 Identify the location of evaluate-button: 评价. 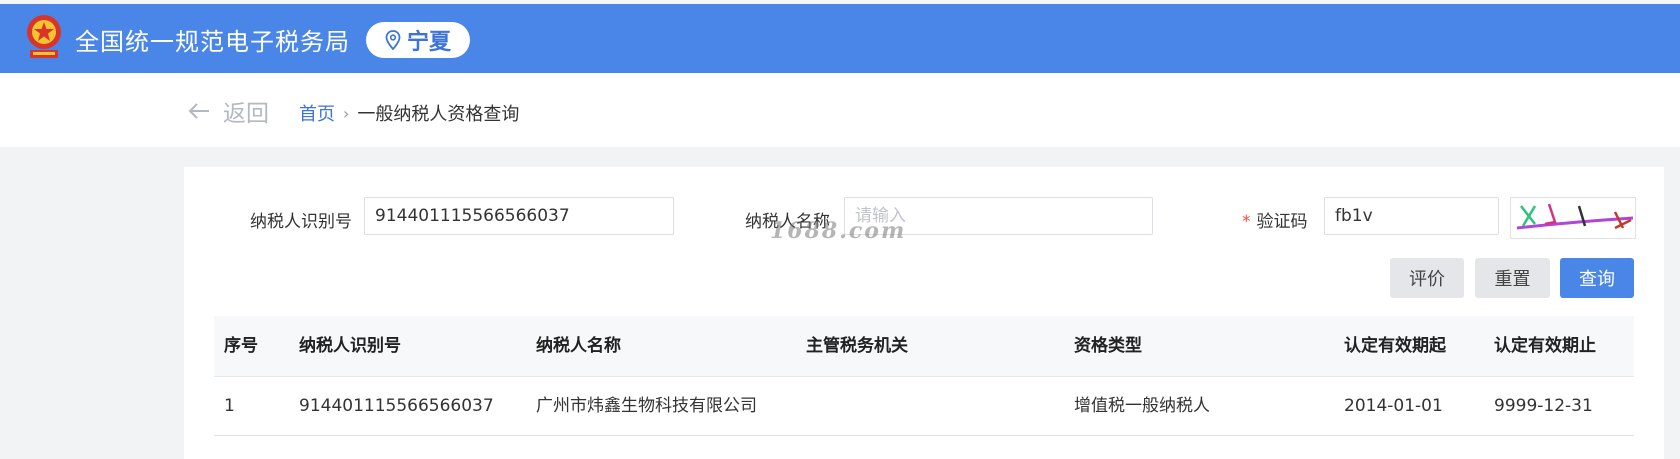
(1427, 278).